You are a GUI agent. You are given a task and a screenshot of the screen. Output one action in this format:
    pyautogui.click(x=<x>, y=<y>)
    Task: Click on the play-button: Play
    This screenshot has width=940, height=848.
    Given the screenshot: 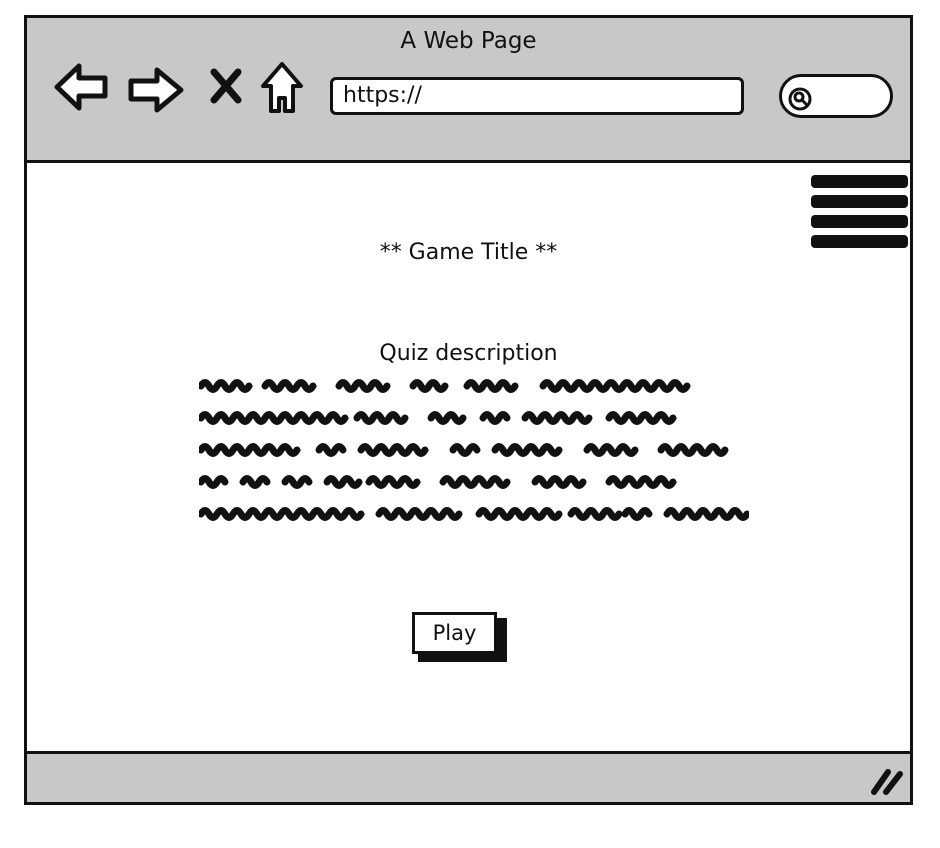 What is the action you would take?
    pyautogui.click(x=454, y=633)
    